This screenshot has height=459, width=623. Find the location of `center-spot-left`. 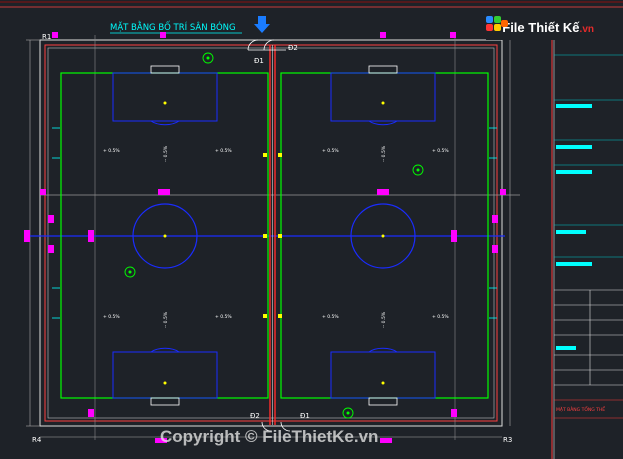

center-spot-left is located at coordinates (165, 236).